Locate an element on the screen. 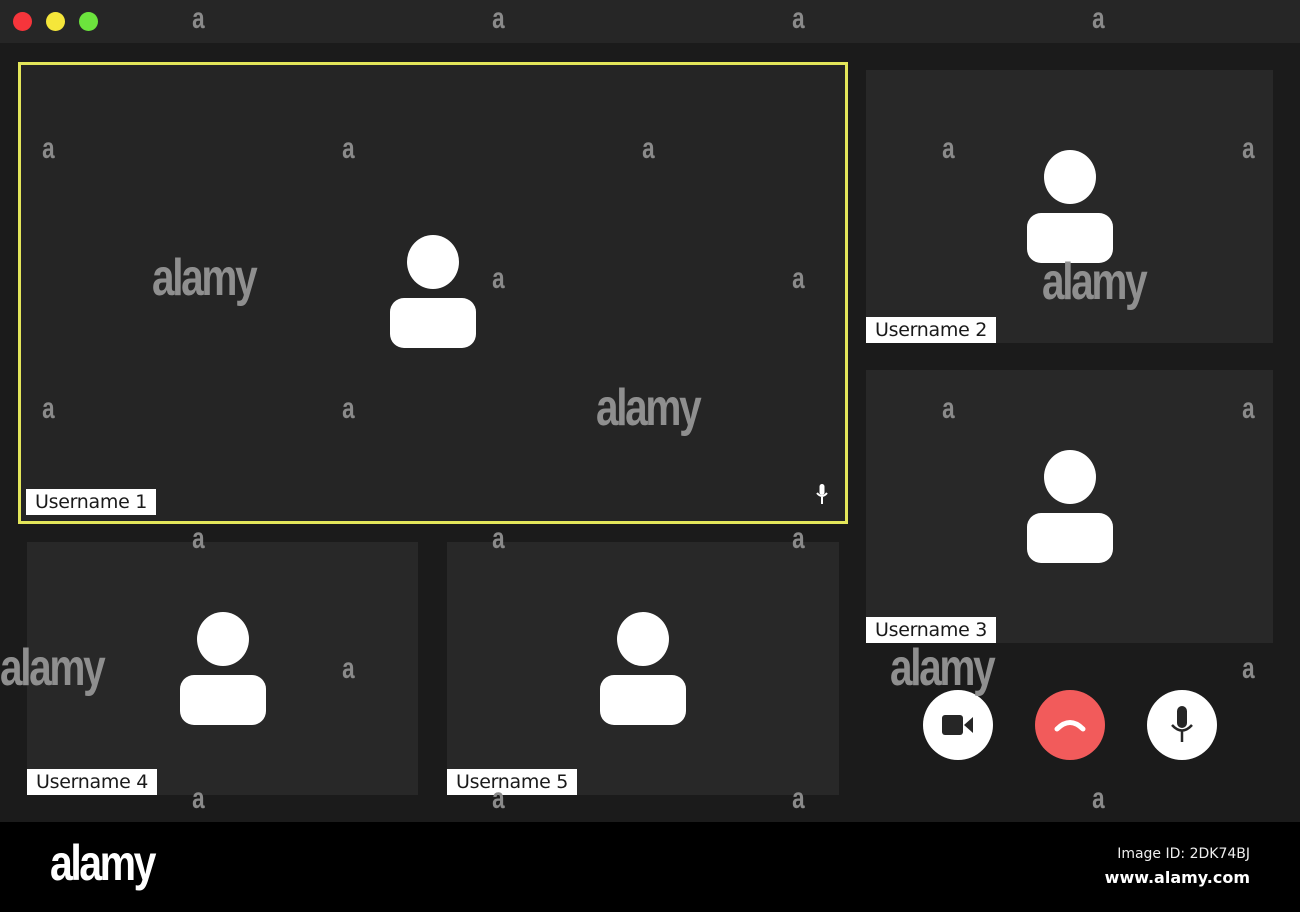 Image resolution: width=1300 pixels, height=912 pixels. watermark-text: alamy is located at coordinates (943, 668).